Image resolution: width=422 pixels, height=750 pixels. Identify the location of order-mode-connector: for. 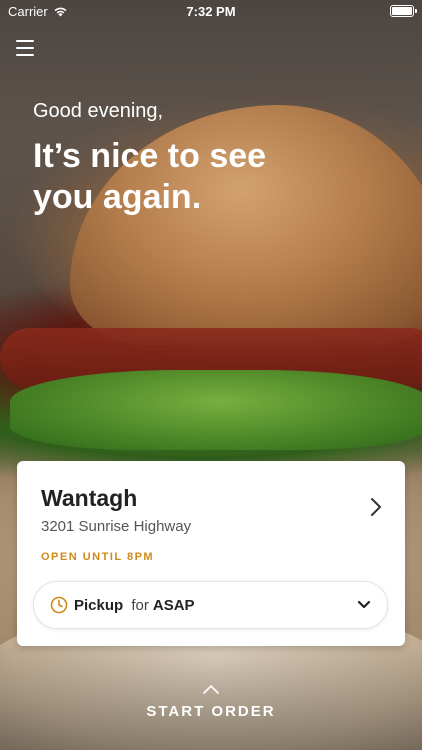
(140, 605).